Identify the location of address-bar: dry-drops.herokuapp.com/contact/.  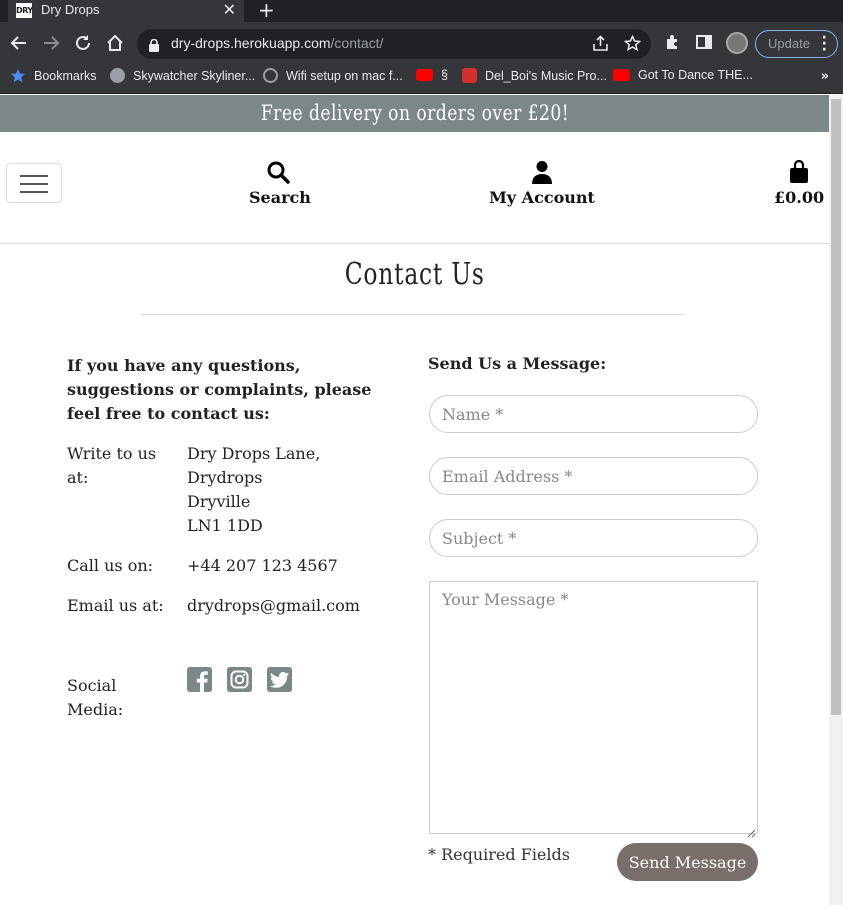
(394, 44).